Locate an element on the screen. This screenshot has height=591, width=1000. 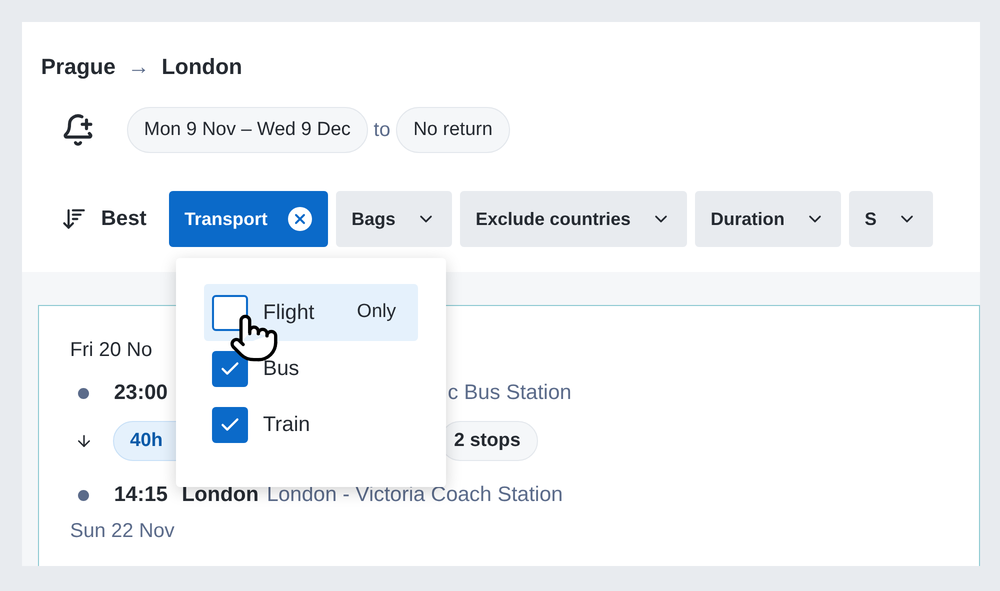
route-destination: London is located at coordinates (202, 67).